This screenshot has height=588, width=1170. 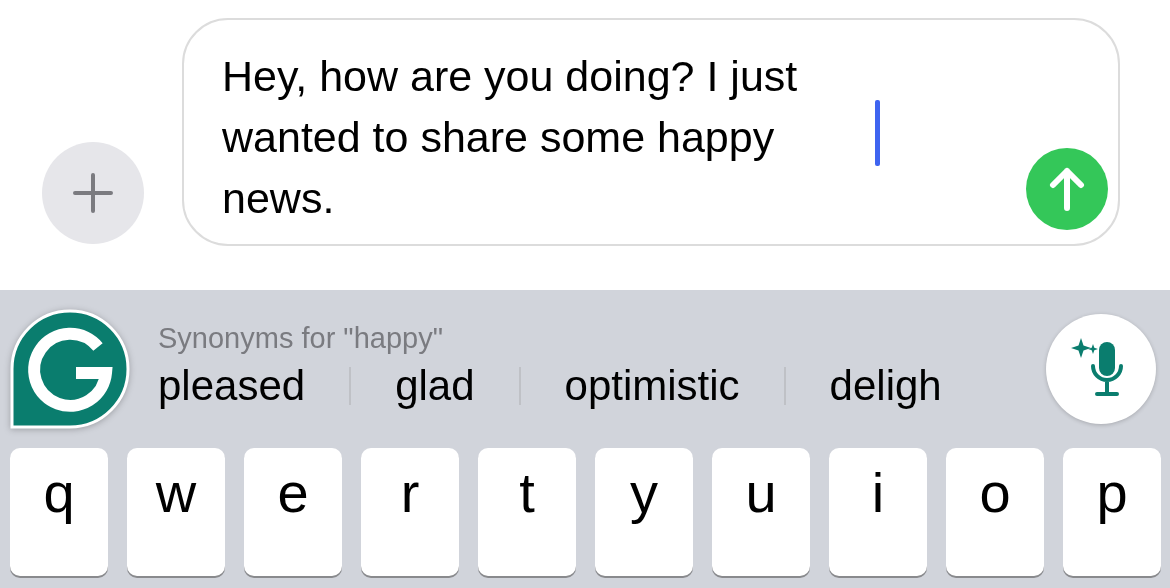 I want to click on text-cursor, so click(x=877, y=133).